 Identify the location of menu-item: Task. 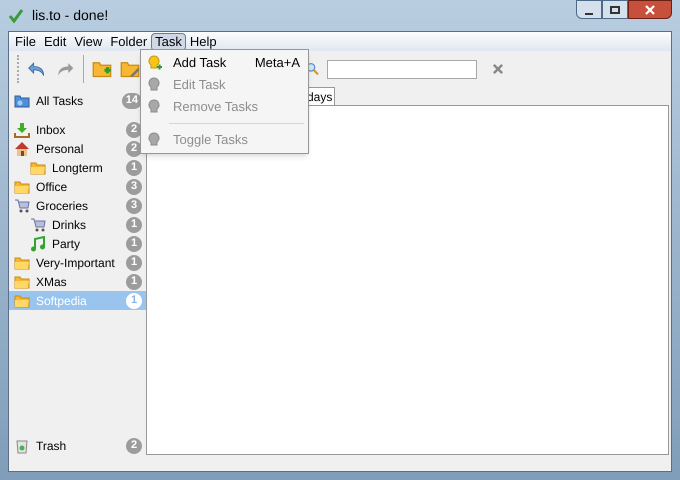
(168, 41).